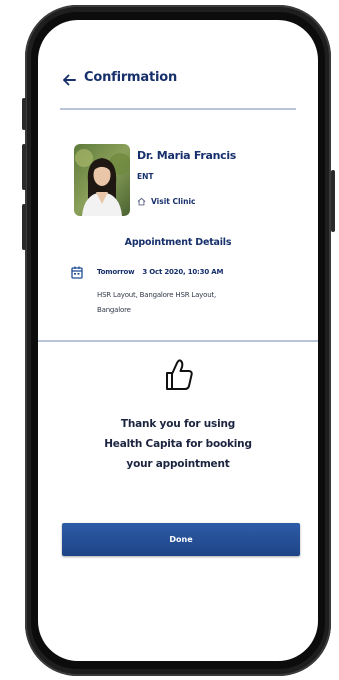  Describe the element at coordinates (178, 109) in the screenshot. I see `header-divider` at that location.